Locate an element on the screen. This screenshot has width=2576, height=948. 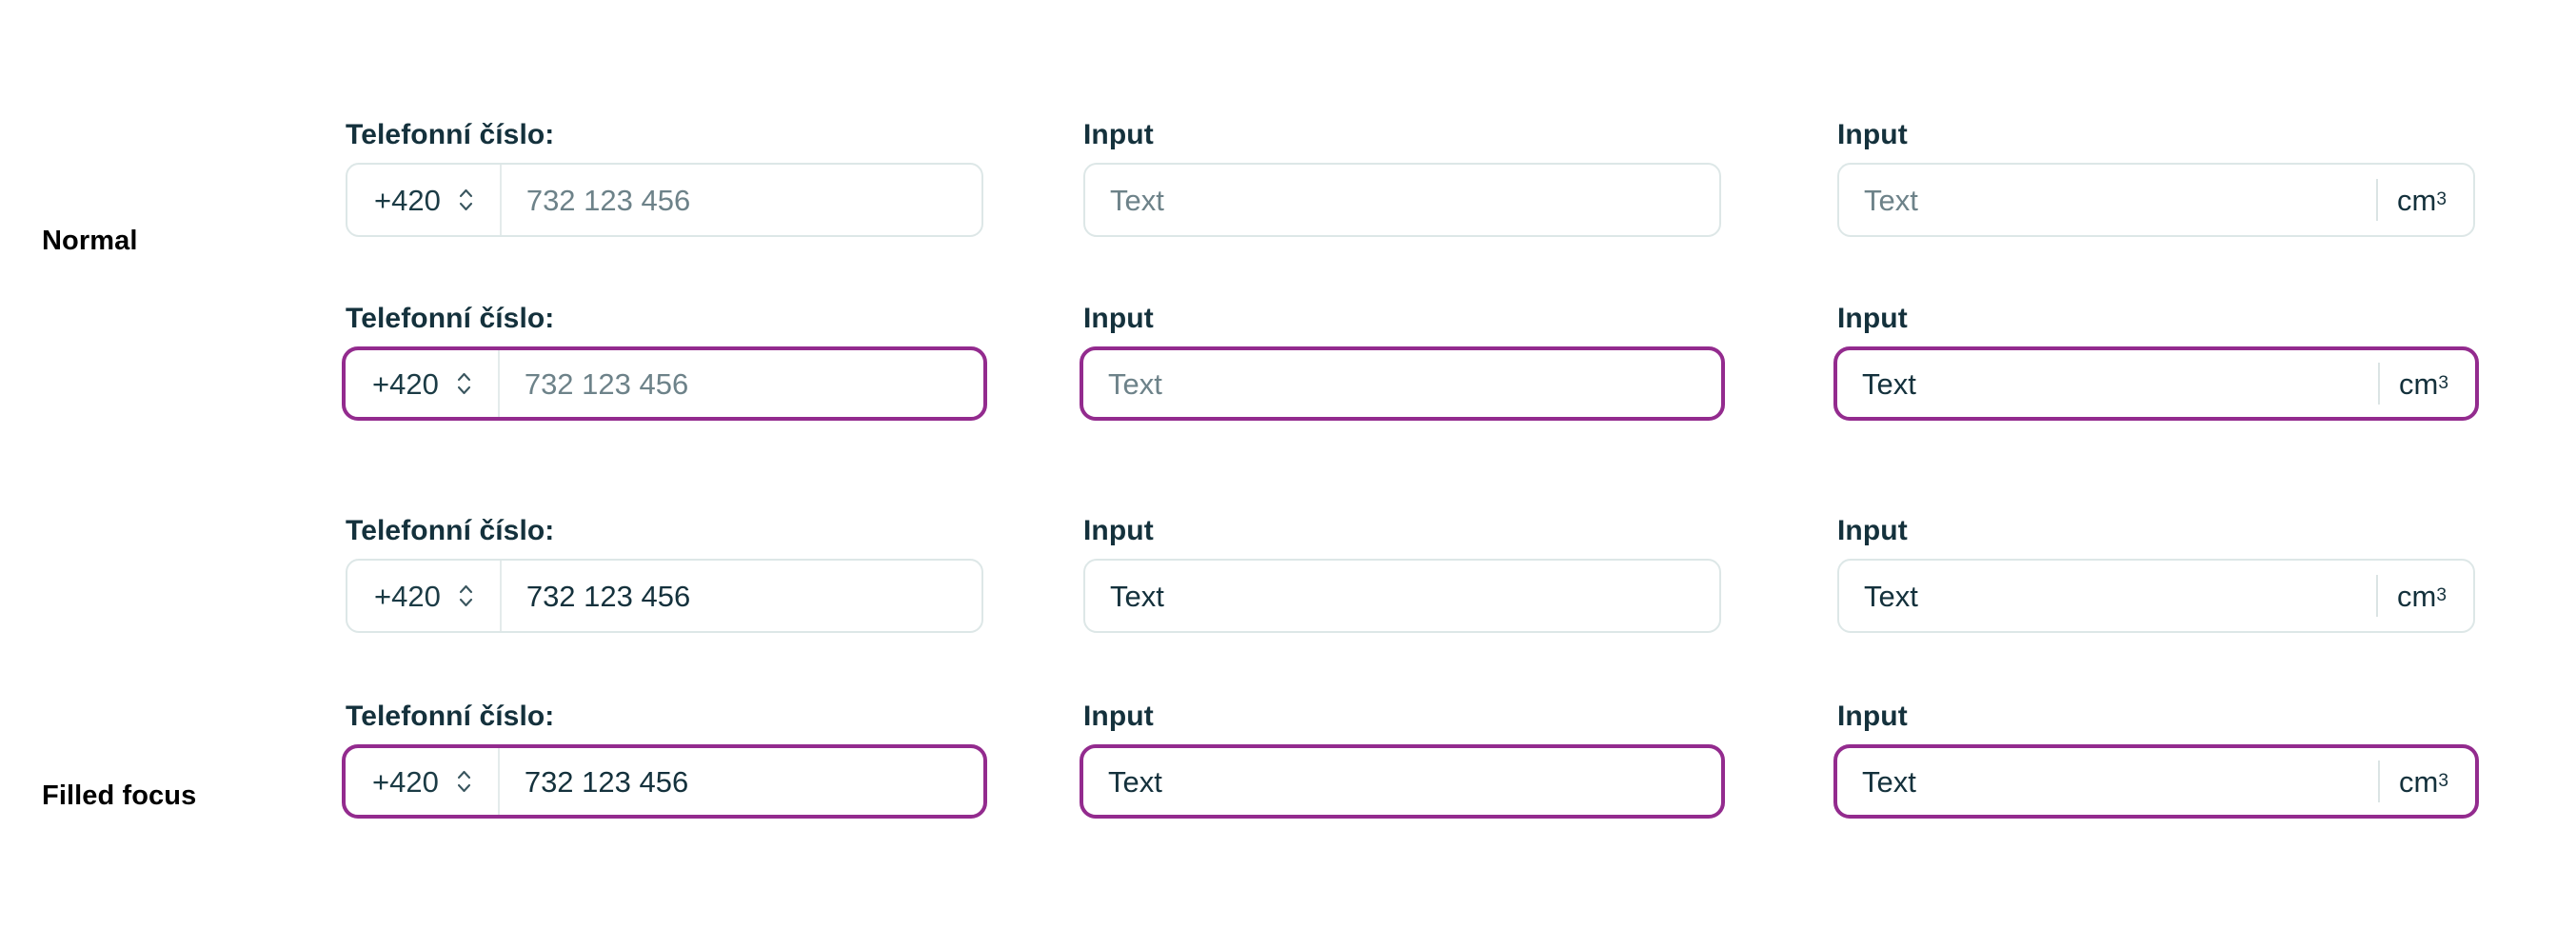
text-input-row3: Text is located at coordinates (1402, 596).